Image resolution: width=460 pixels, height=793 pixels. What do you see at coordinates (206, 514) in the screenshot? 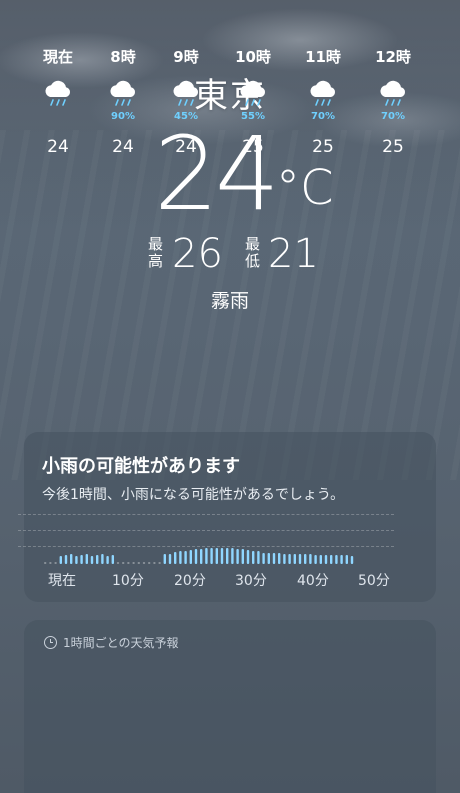
I see `chart-gridline` at bounding box center [206, 514].